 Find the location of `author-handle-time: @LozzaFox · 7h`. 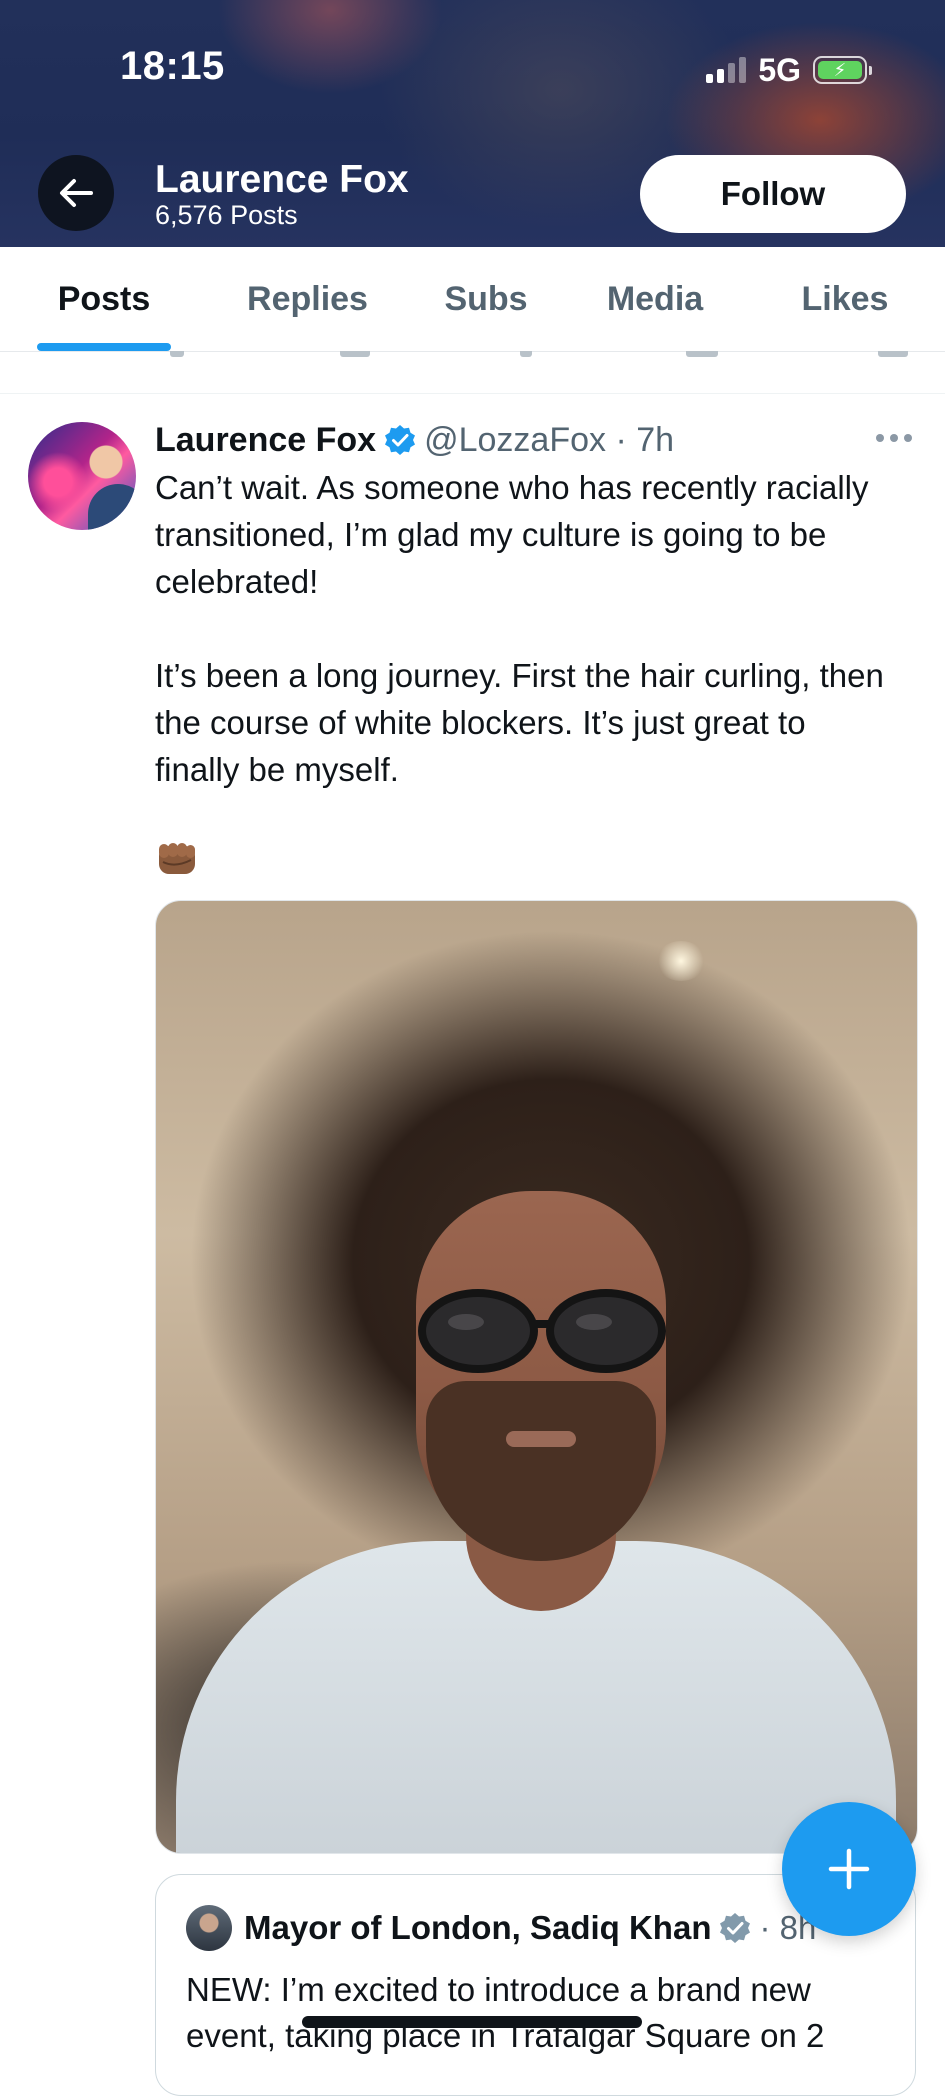

author-handle-time: @LozzaFox · 7h is located at coordinates (549, 439).